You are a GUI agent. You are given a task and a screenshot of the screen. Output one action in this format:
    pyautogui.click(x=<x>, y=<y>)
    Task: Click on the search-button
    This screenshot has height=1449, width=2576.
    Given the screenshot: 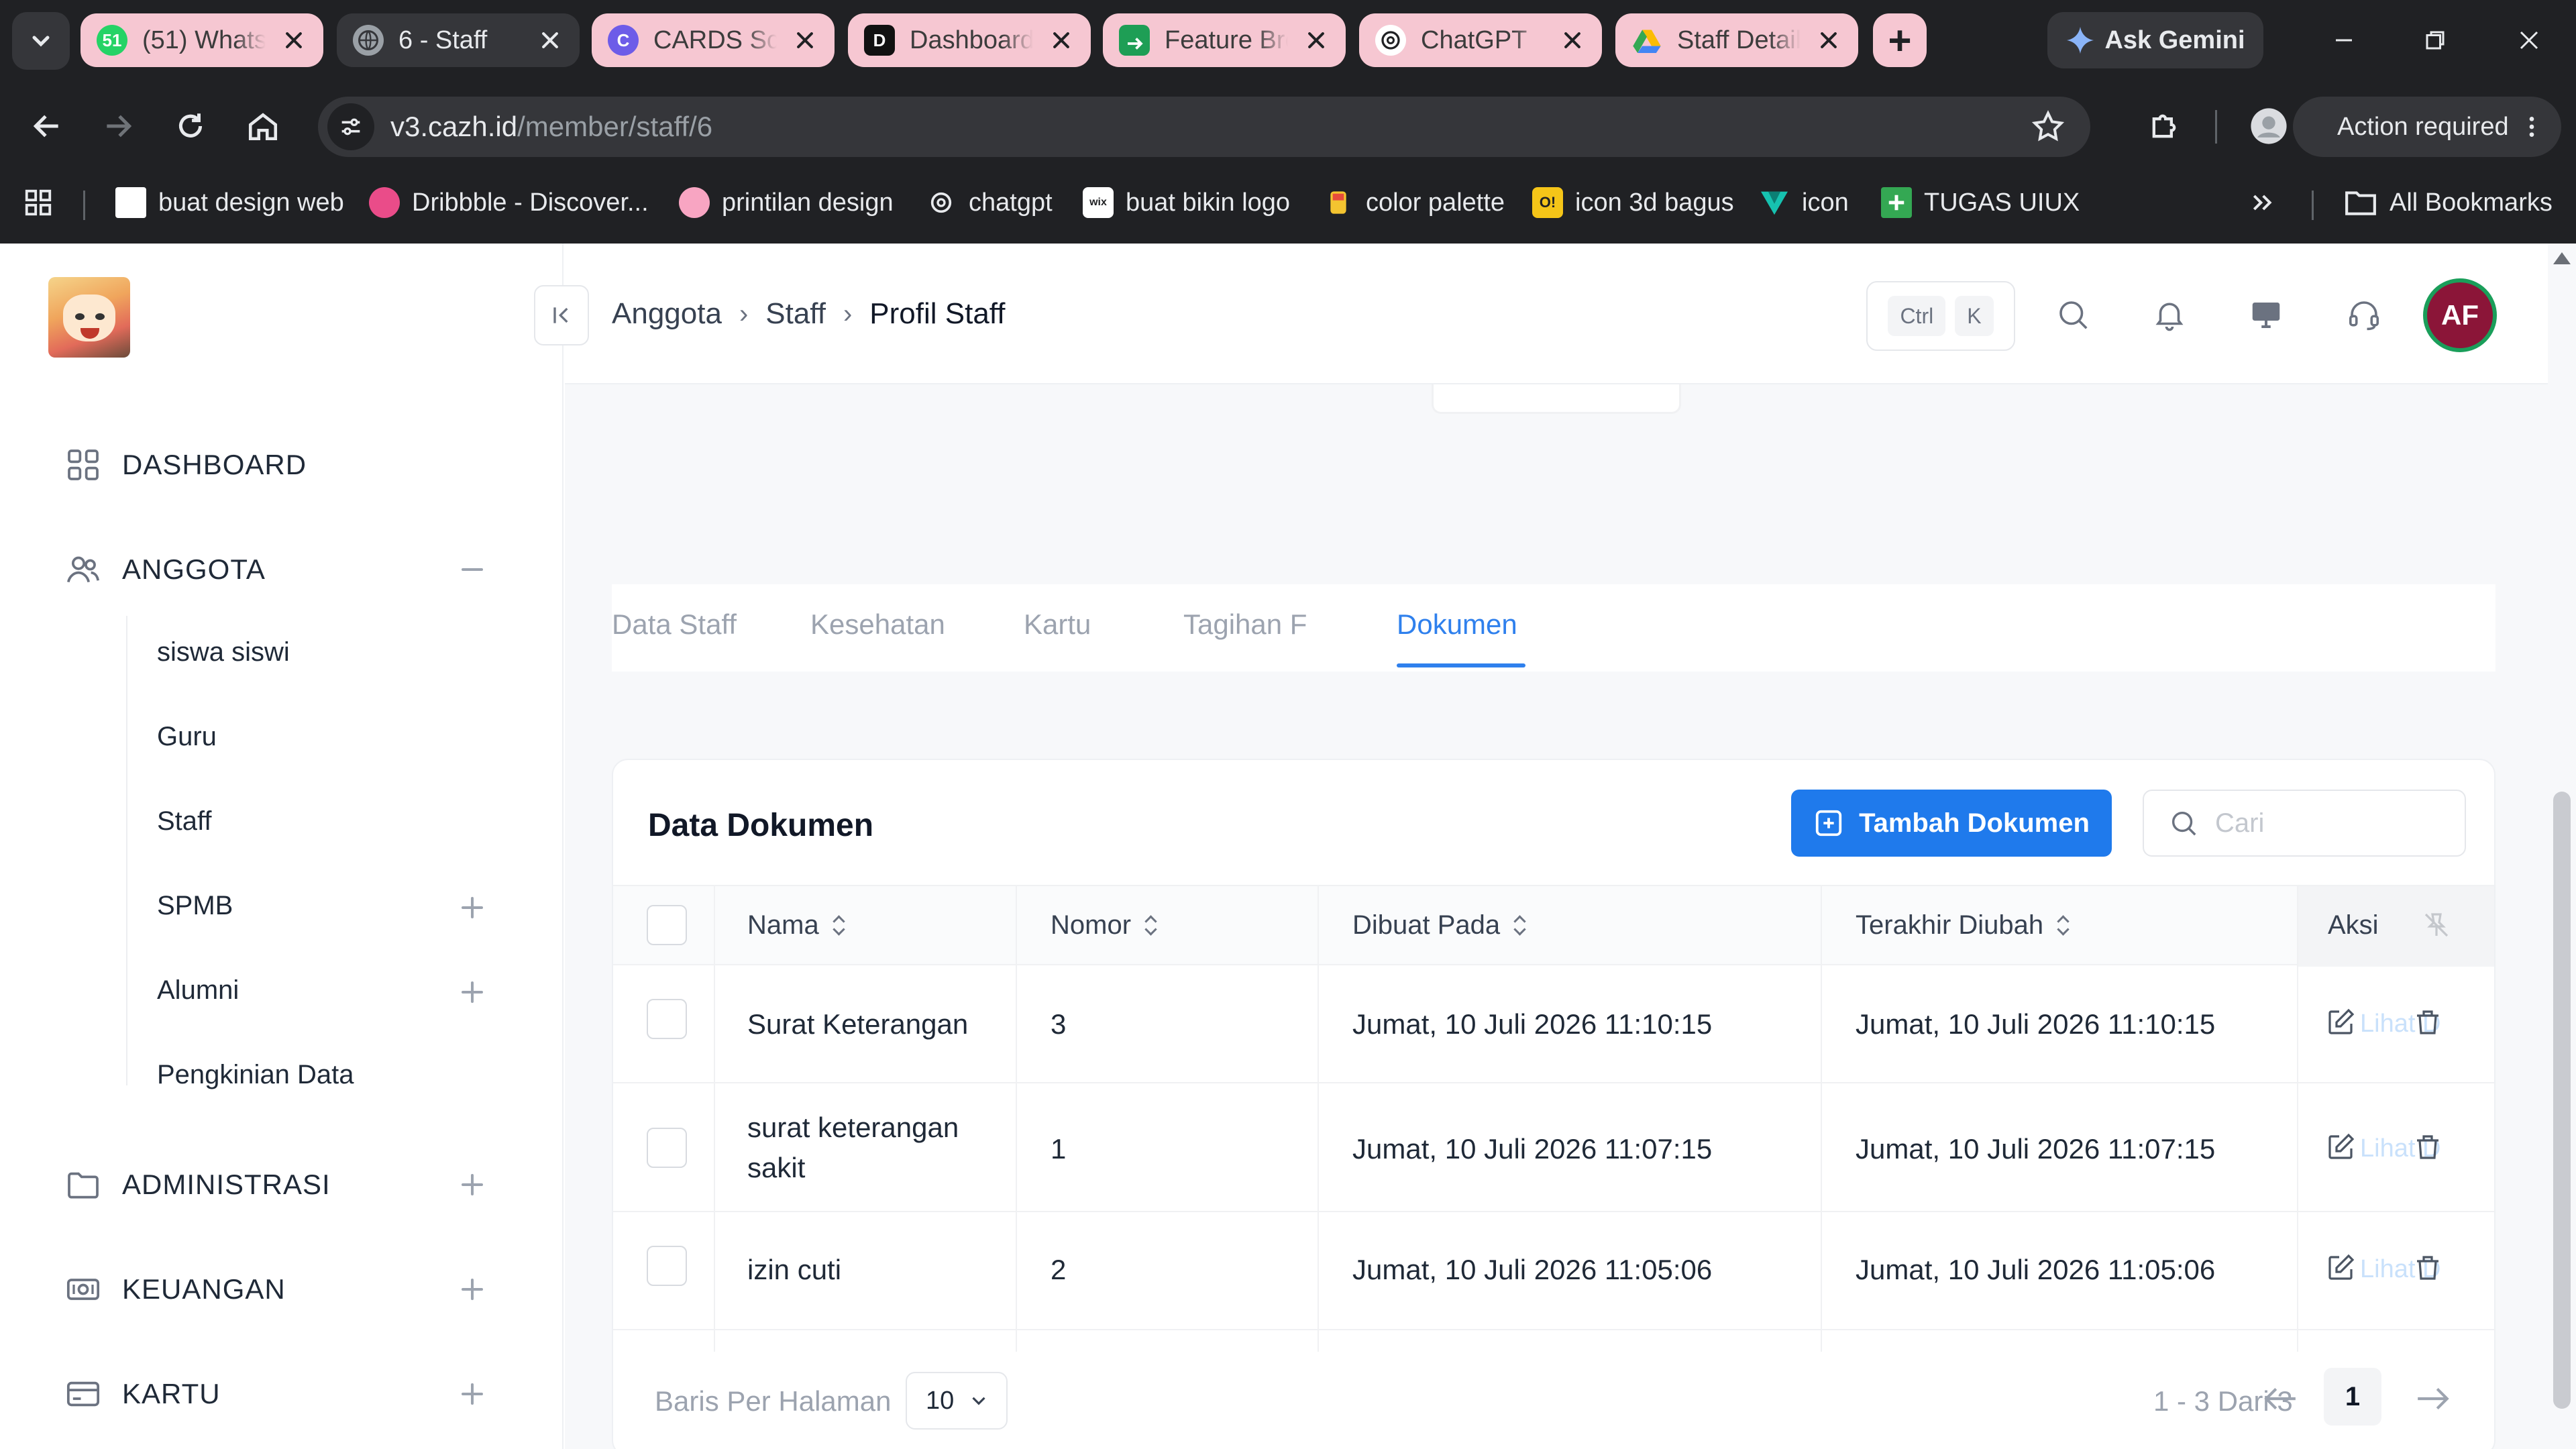 What is the action you would take?
    pyautogui.click(x=2073, y=314)
    